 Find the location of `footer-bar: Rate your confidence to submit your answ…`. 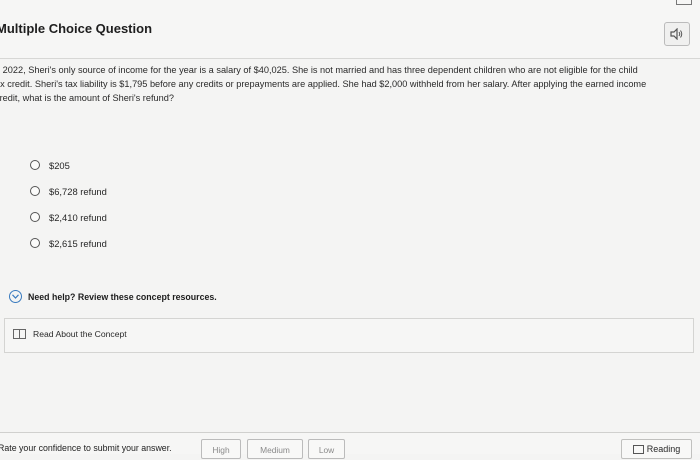

footer-bar: Rate your confidence to submit your answ… is located at coordinates (350, 445).